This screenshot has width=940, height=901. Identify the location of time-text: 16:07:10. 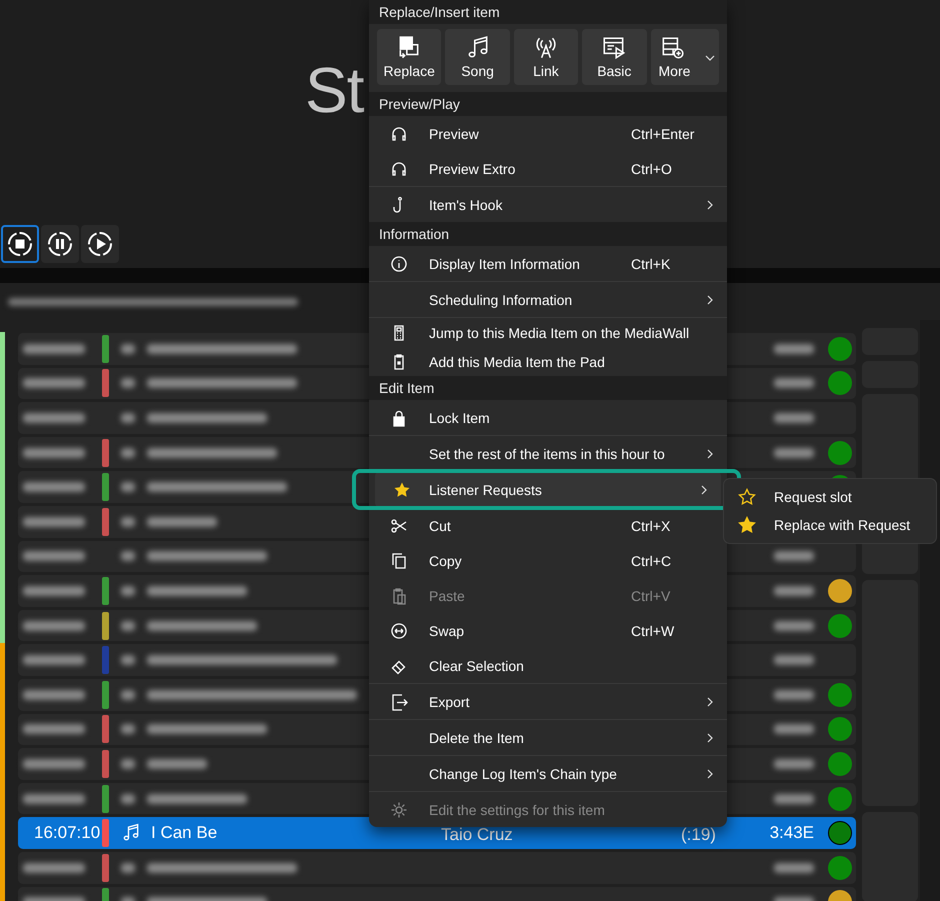
(67, 833).